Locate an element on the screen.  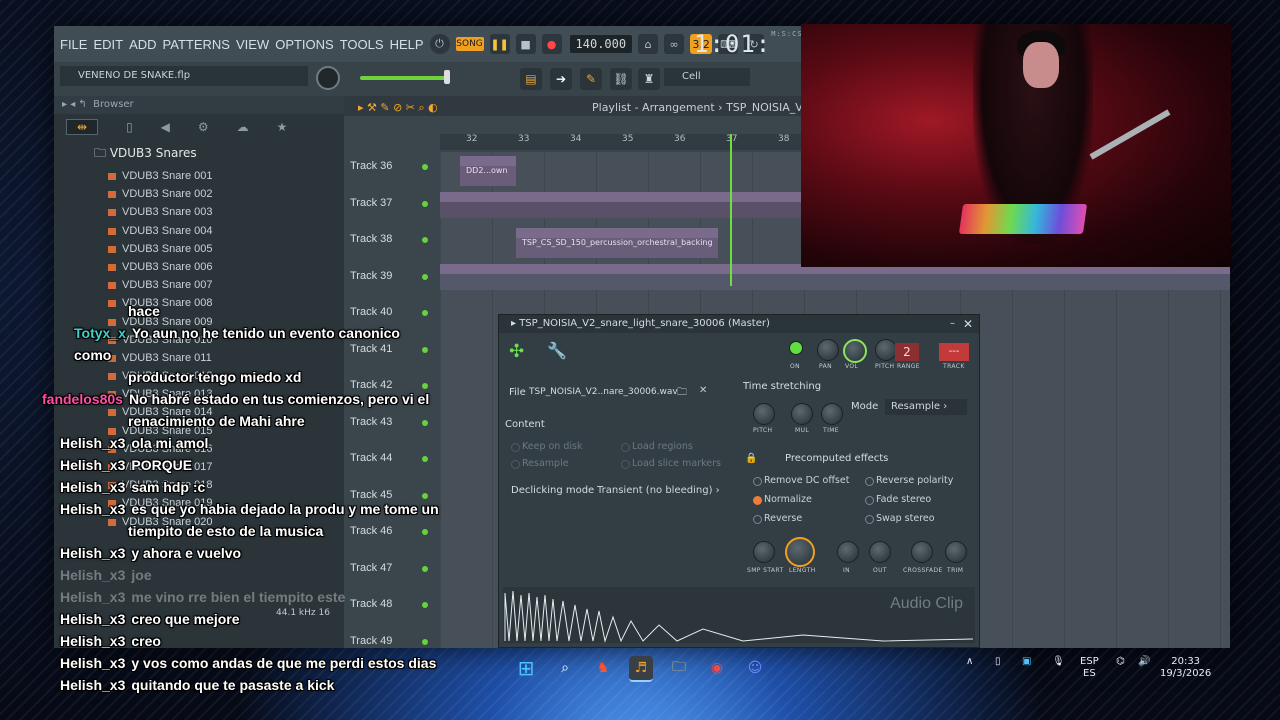
pitch-range-display: 2 is located at coordinates (907, 352).